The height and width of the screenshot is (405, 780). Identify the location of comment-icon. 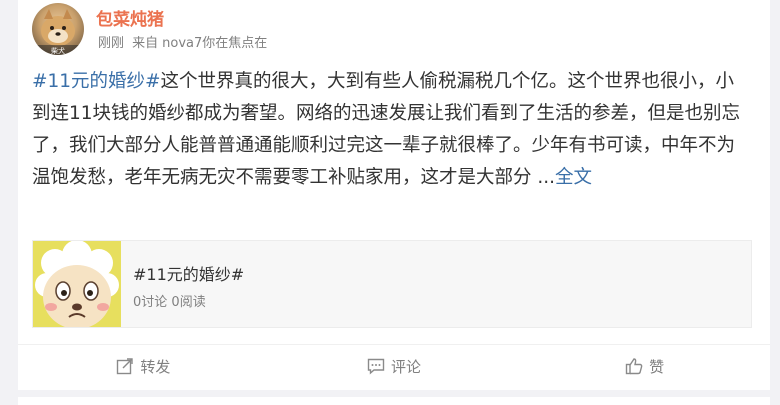
(376, 366).